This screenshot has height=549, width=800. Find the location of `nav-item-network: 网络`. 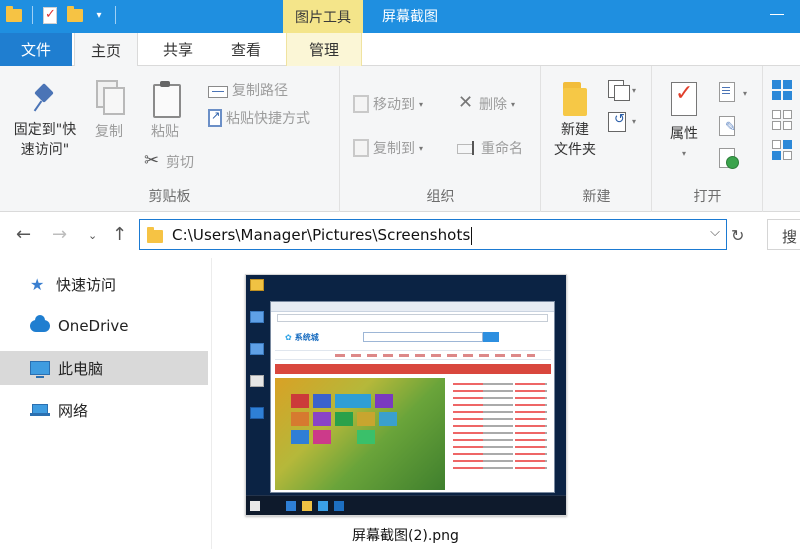

nav-item-network: 网络 is located at coordinates (104, 410).